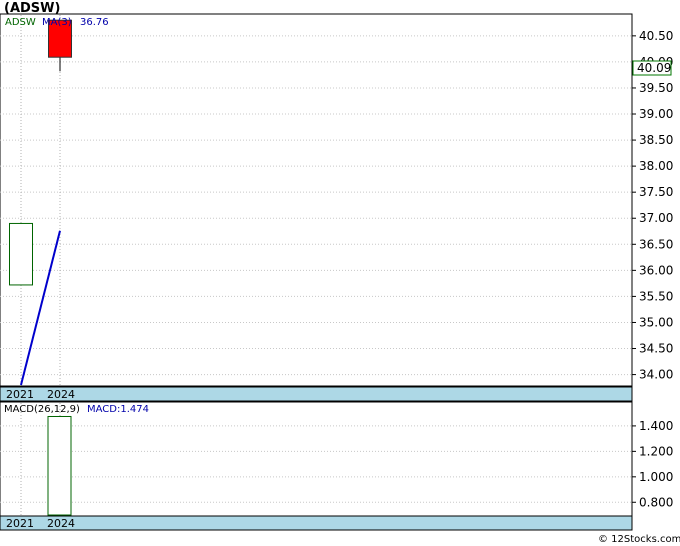 The image size is (680, 546). I want to click on credit-text: © 12Stocks.com, so click(639, 539).